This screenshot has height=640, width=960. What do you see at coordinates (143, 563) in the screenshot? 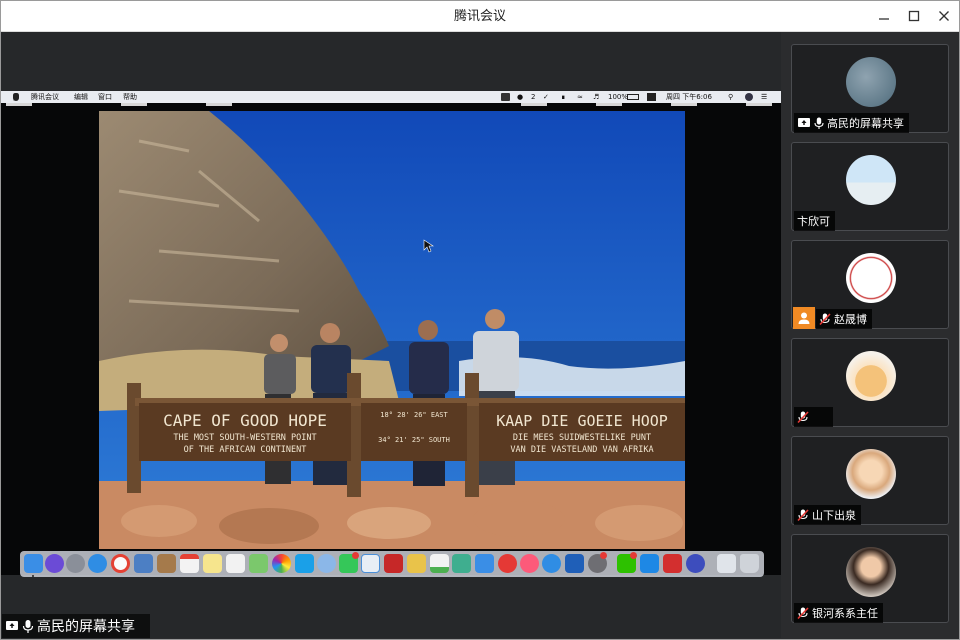
I see `preview-icon` at bounding box center [143, 563].